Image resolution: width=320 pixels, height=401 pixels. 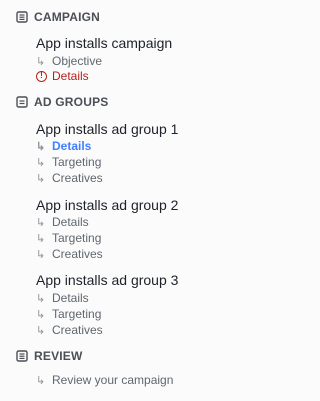 I want to click on ad-group-3-details-label: Details, so click(x=70, y=298).